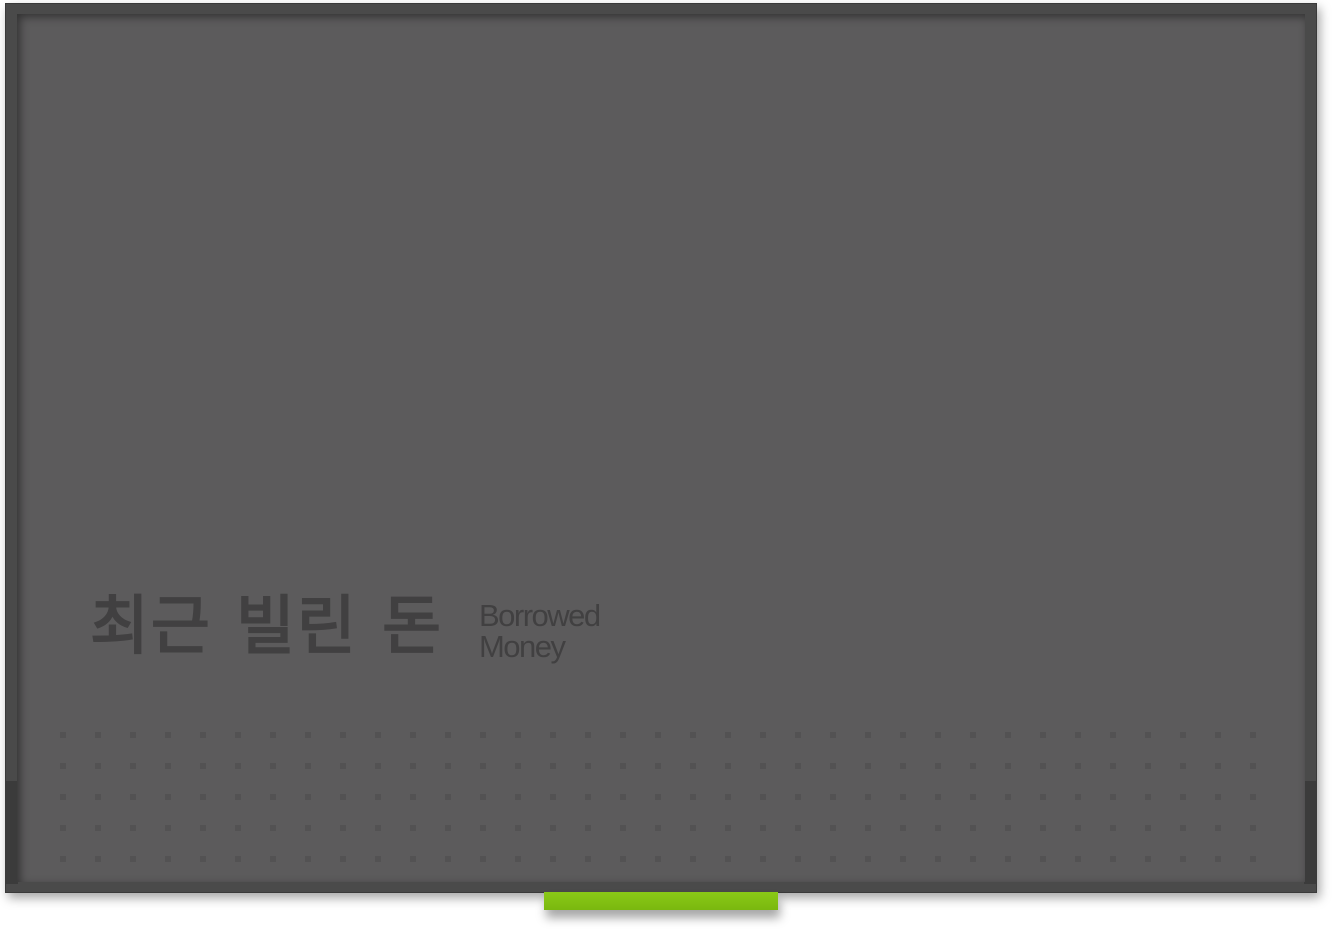  I want to click on title-english-line1: Borrowed, so click(539, 615).